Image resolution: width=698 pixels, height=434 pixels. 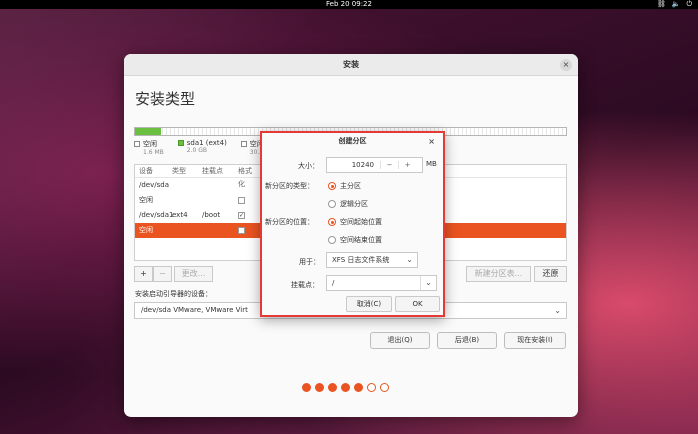 What do you see at coordinates (431, 164) in the screenshot?
I see `size-unit: MB` at bounding box center [431, 164].